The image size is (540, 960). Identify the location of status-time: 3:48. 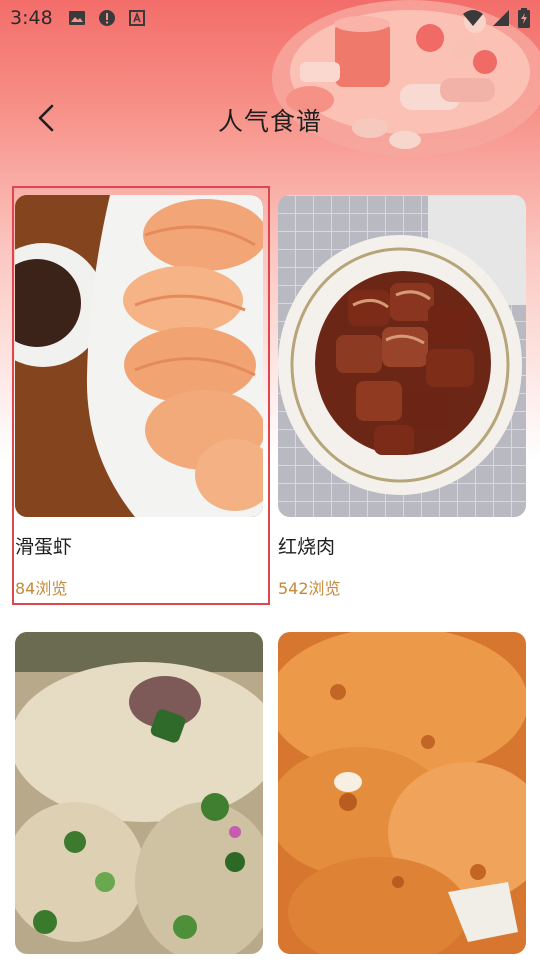
(31, 18).